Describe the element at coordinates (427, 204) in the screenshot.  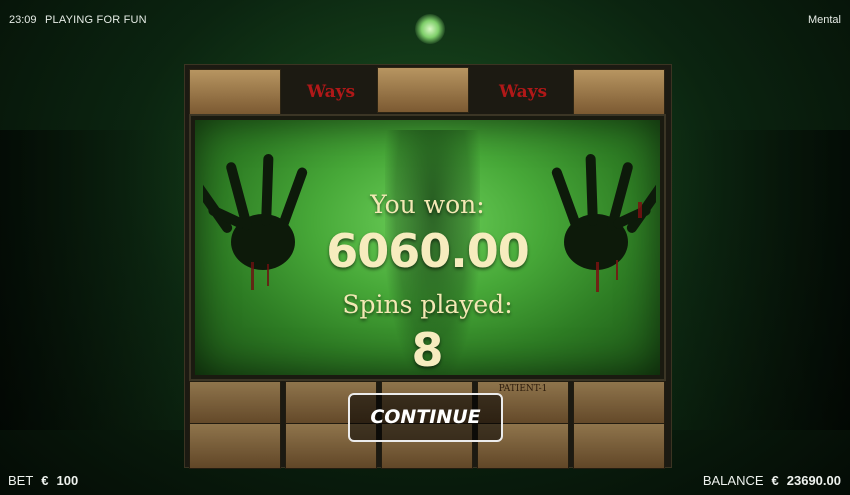
I see `you-won-label: You won:` at that location.